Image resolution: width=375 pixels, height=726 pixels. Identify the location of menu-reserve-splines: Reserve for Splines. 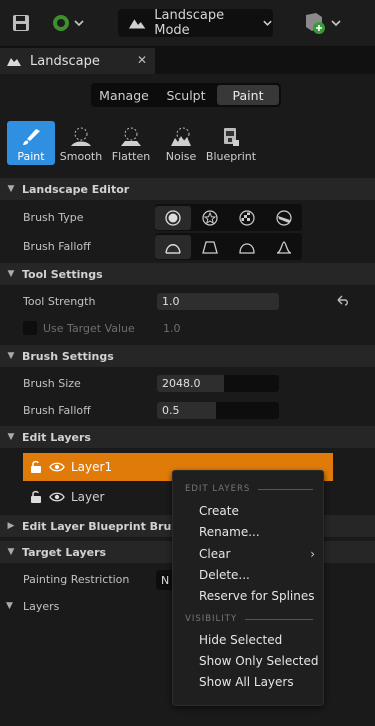
(259, 596).